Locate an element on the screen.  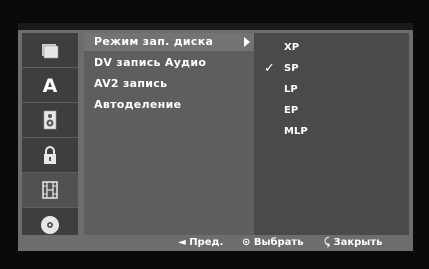
select-hint: ⊙ Выбрать is located at coordinates (273, 242).